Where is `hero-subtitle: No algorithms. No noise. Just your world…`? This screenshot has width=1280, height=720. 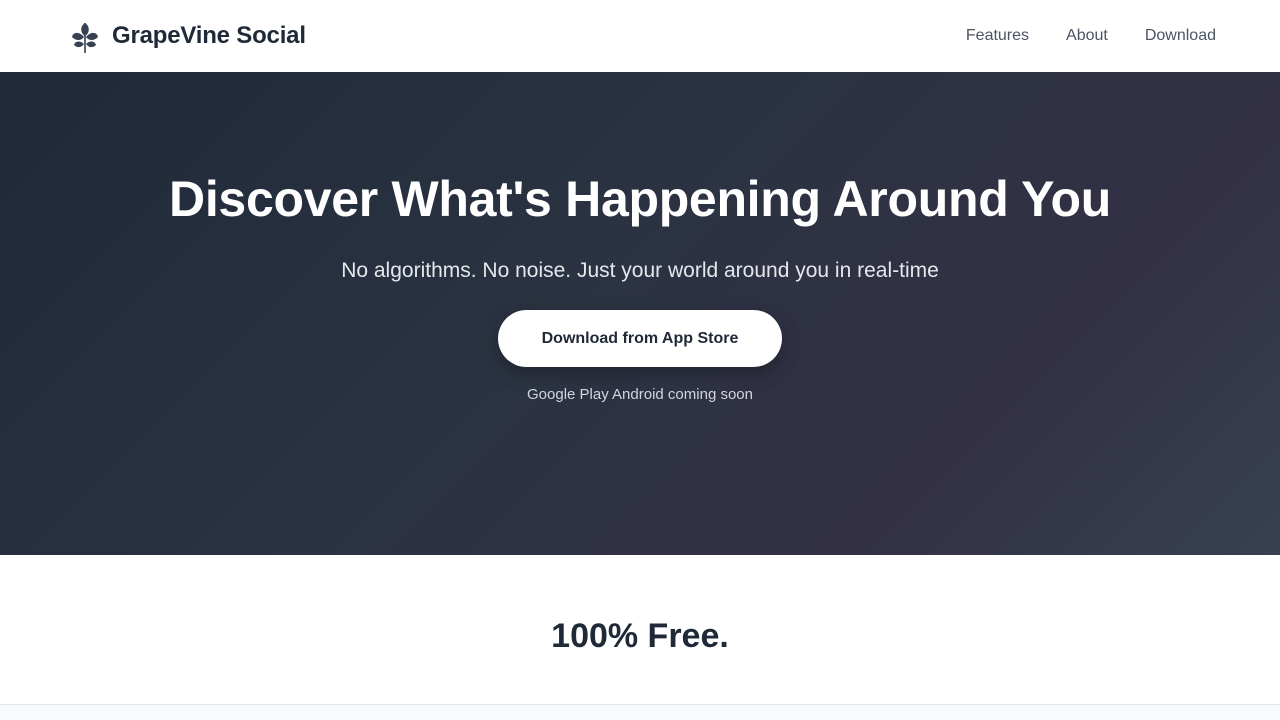
hero-subtitle: No algorithms. No noise. Just your world… is located at coordinates (640, 270).